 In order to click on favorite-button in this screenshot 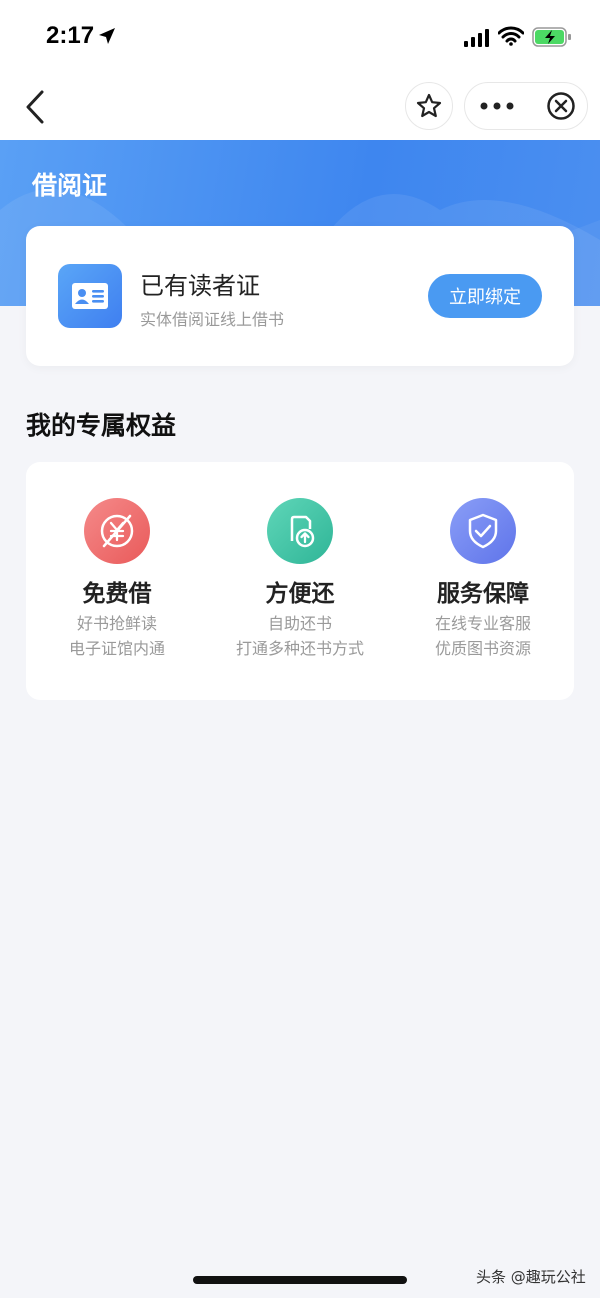, I will do `click(429, 106)`.